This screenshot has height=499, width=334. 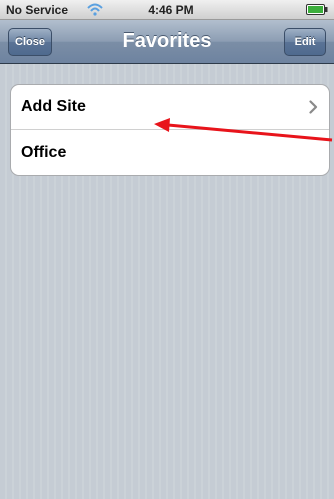 I want to click on edit-button: Edit, so click(x=305, y=42).